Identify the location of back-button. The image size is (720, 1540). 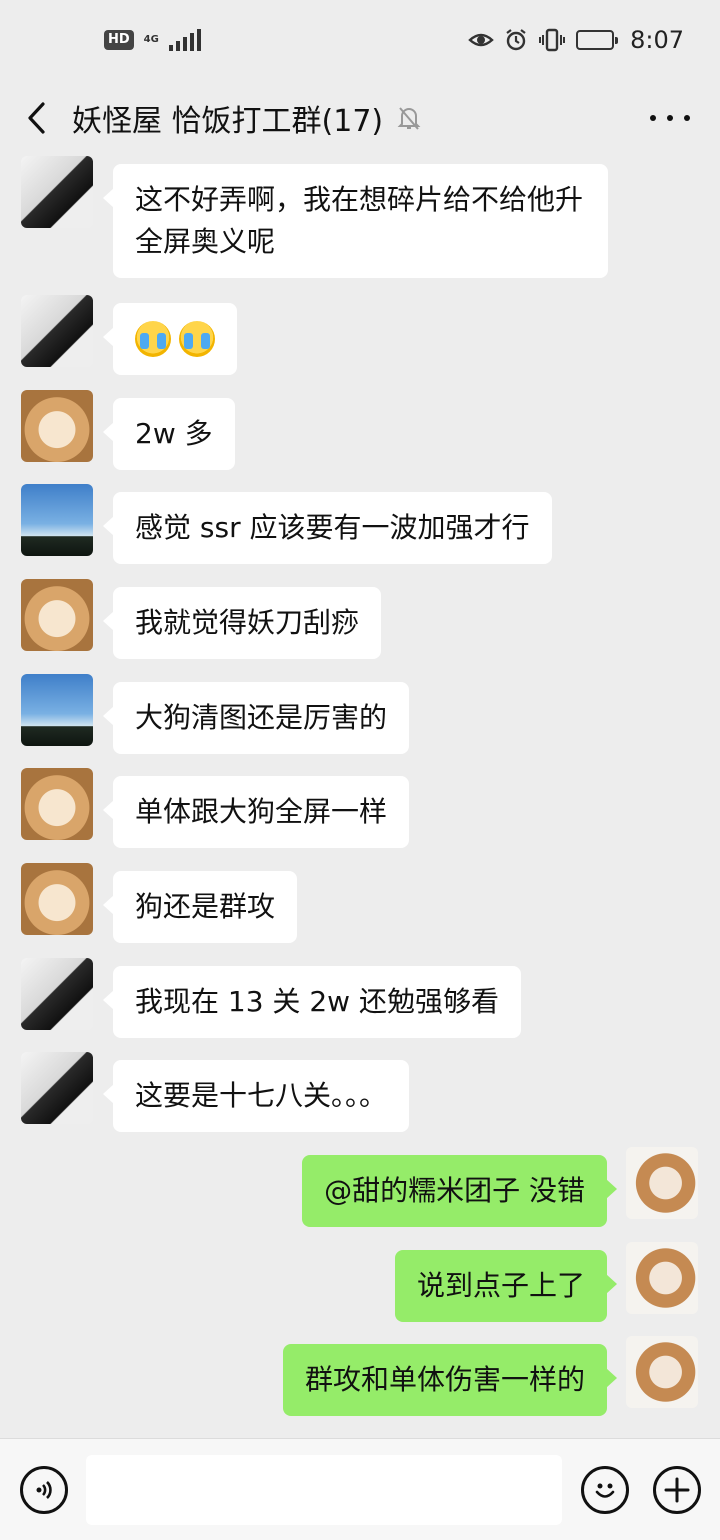
(36, 118).